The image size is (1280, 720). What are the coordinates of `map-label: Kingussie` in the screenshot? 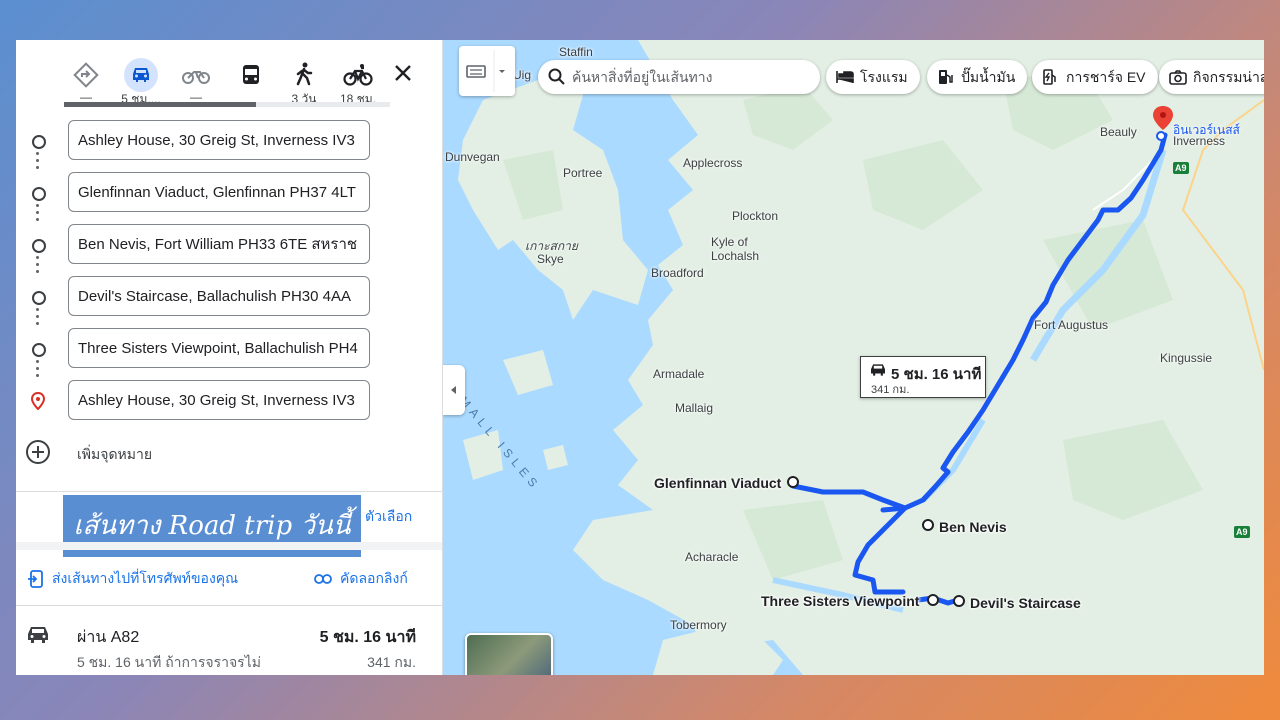 It's located at (1186, 358).